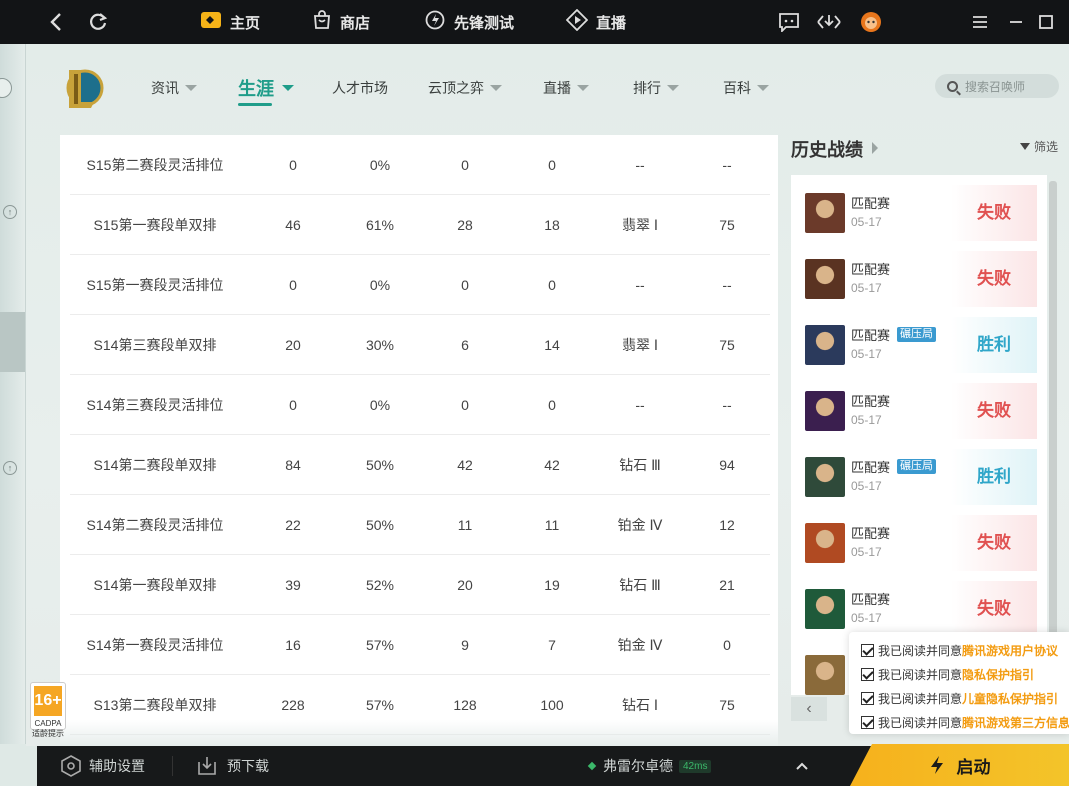 The height and width of the screenshot is (786, 1069). Describe the element at coordinates (1016, 22) in the screenshot. I see `minimize-icon` at that location.